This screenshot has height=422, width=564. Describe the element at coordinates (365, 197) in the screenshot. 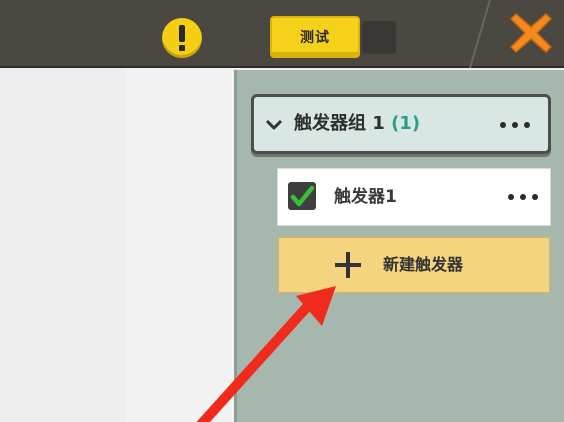

I see `trigger-name: 触发器1` at that location.